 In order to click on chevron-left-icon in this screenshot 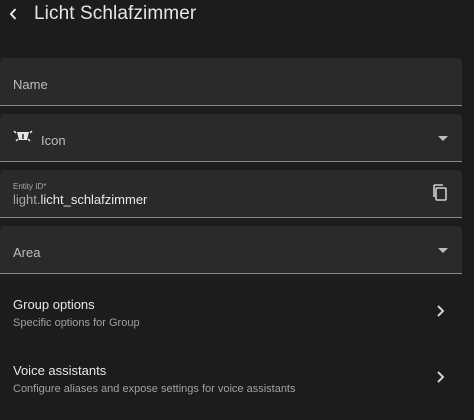, I will do `click(13, 14)`.